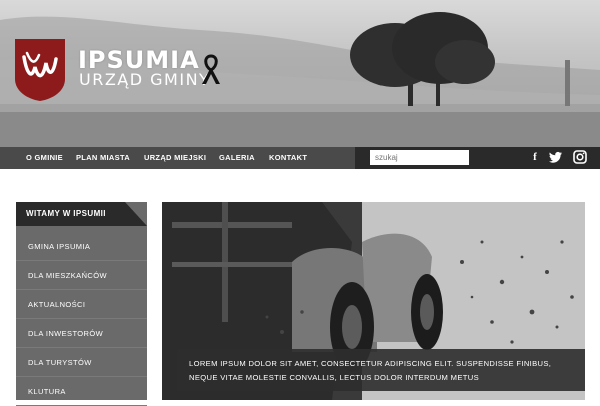 This screenshot has height=406, width=600. Describe the element at coordinates (66, 213) in the screenshot. I see `sidebar-title: WITAMY W IPSUMII` at that location.